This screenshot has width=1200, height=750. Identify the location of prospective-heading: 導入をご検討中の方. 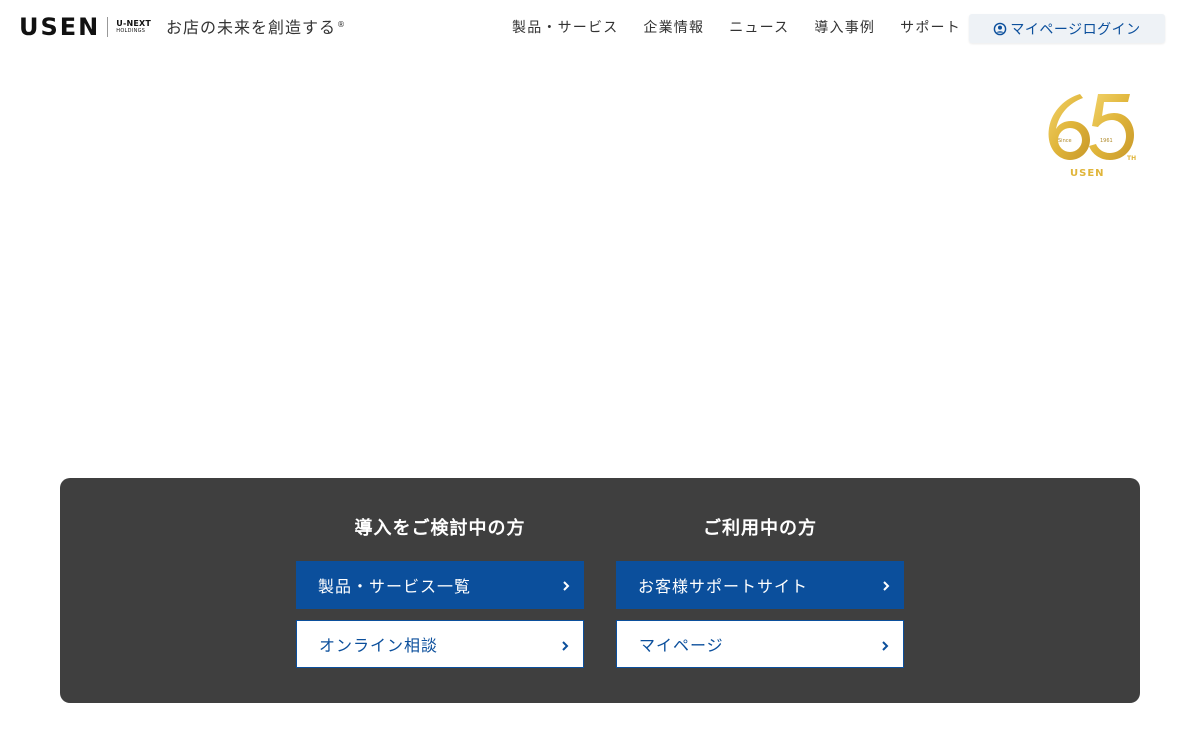
(440, 528).